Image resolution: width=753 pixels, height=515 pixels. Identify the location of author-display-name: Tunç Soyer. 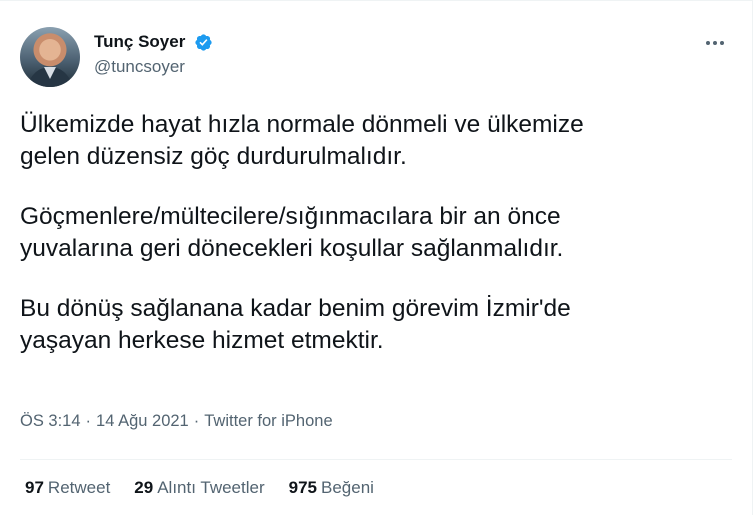
(139, 42).